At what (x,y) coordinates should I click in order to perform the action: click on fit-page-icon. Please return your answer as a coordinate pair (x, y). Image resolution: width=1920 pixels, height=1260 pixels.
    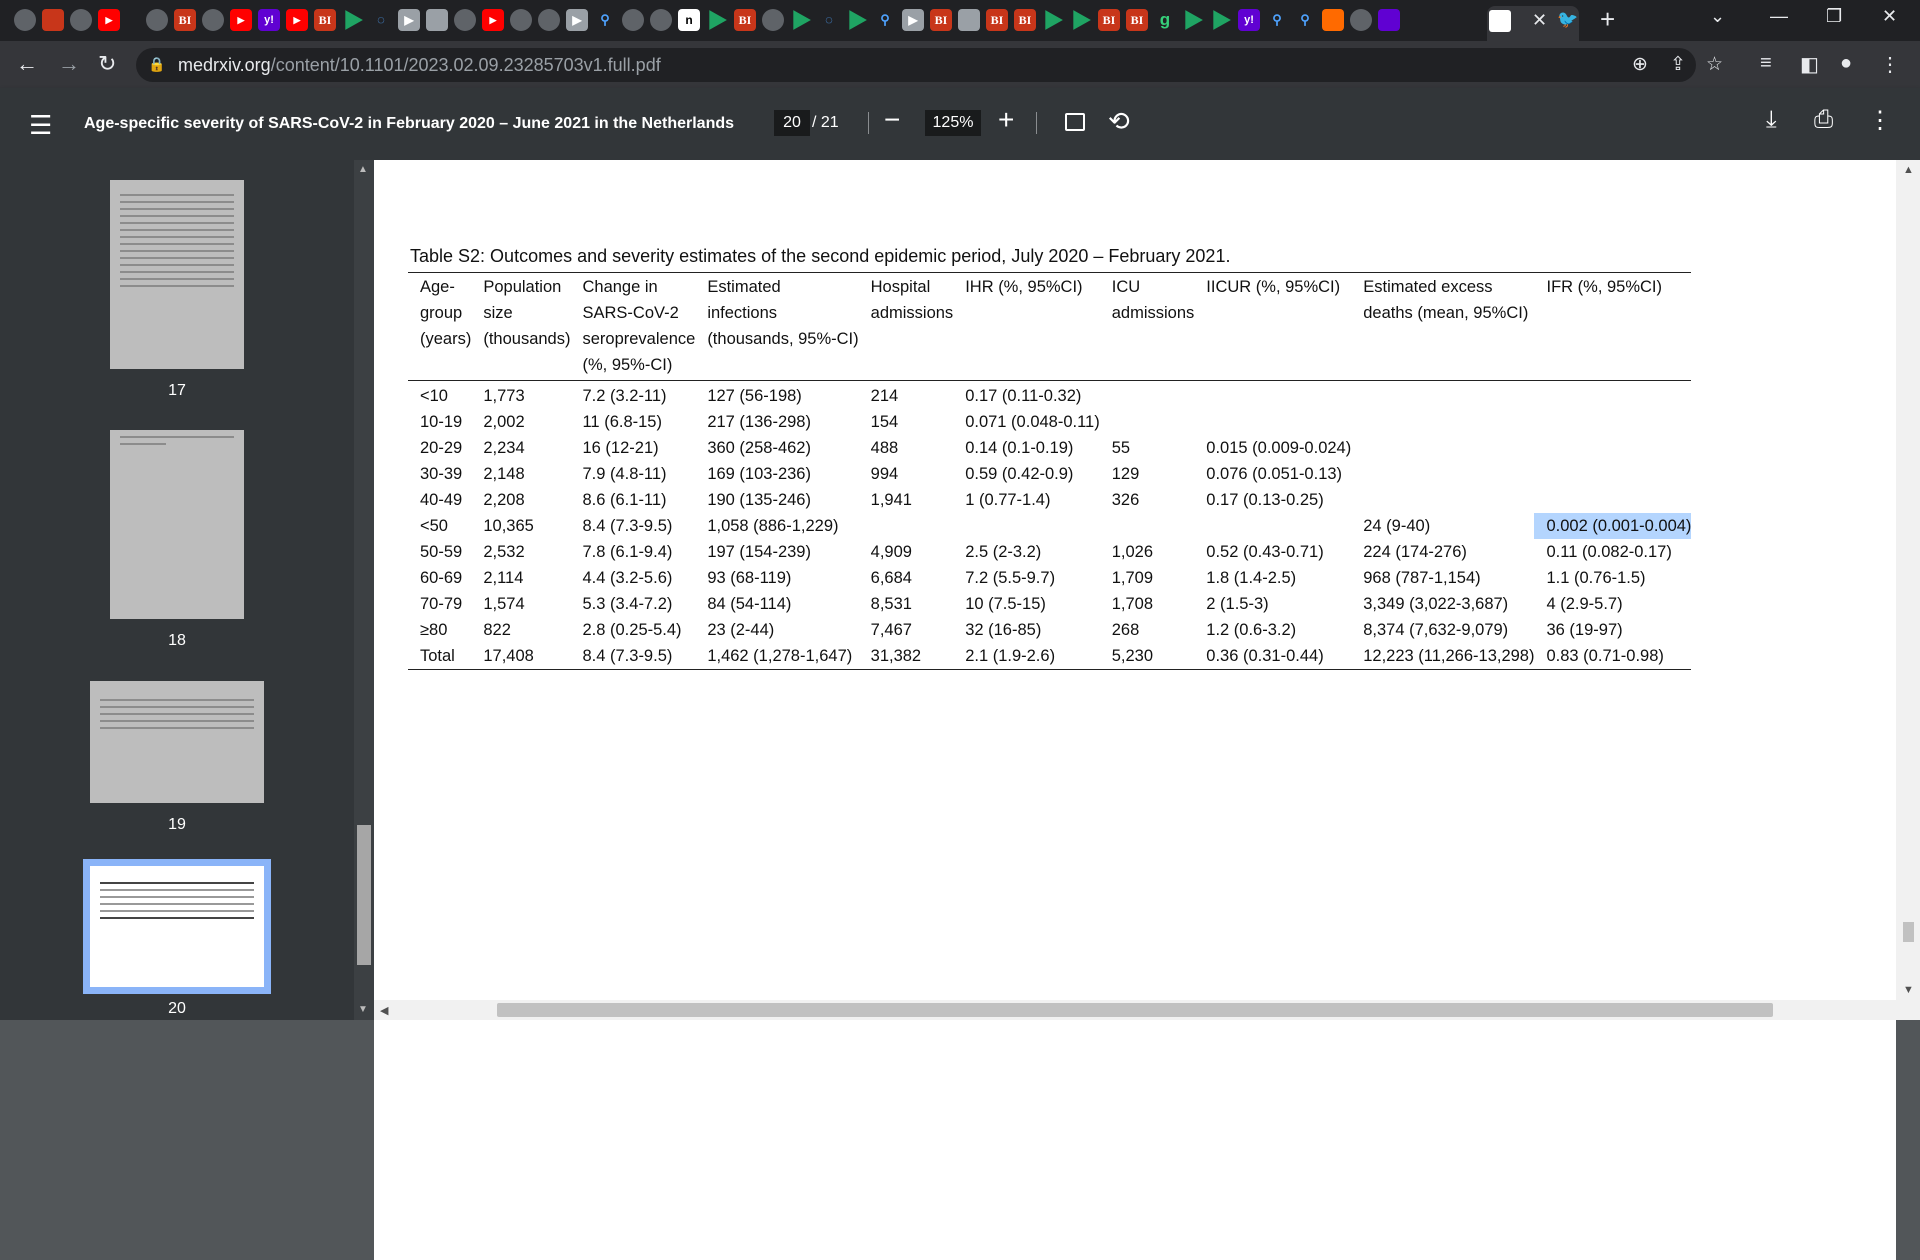
    Looking at the image, I should click on (1075, 122).